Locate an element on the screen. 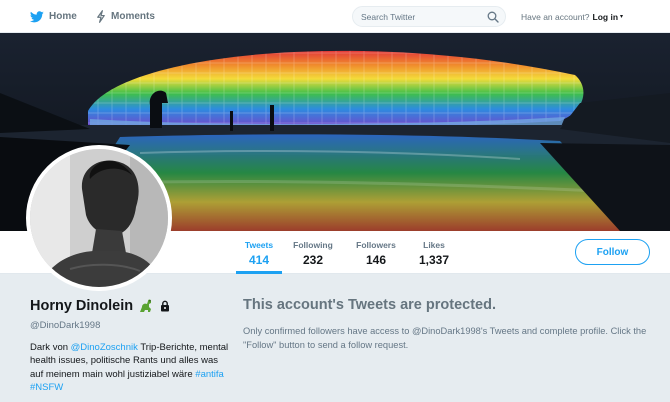 Image resolution: width=670 pixels, height=402 pixels. search-input: Search Twitter is located at coordinates (429, 16).